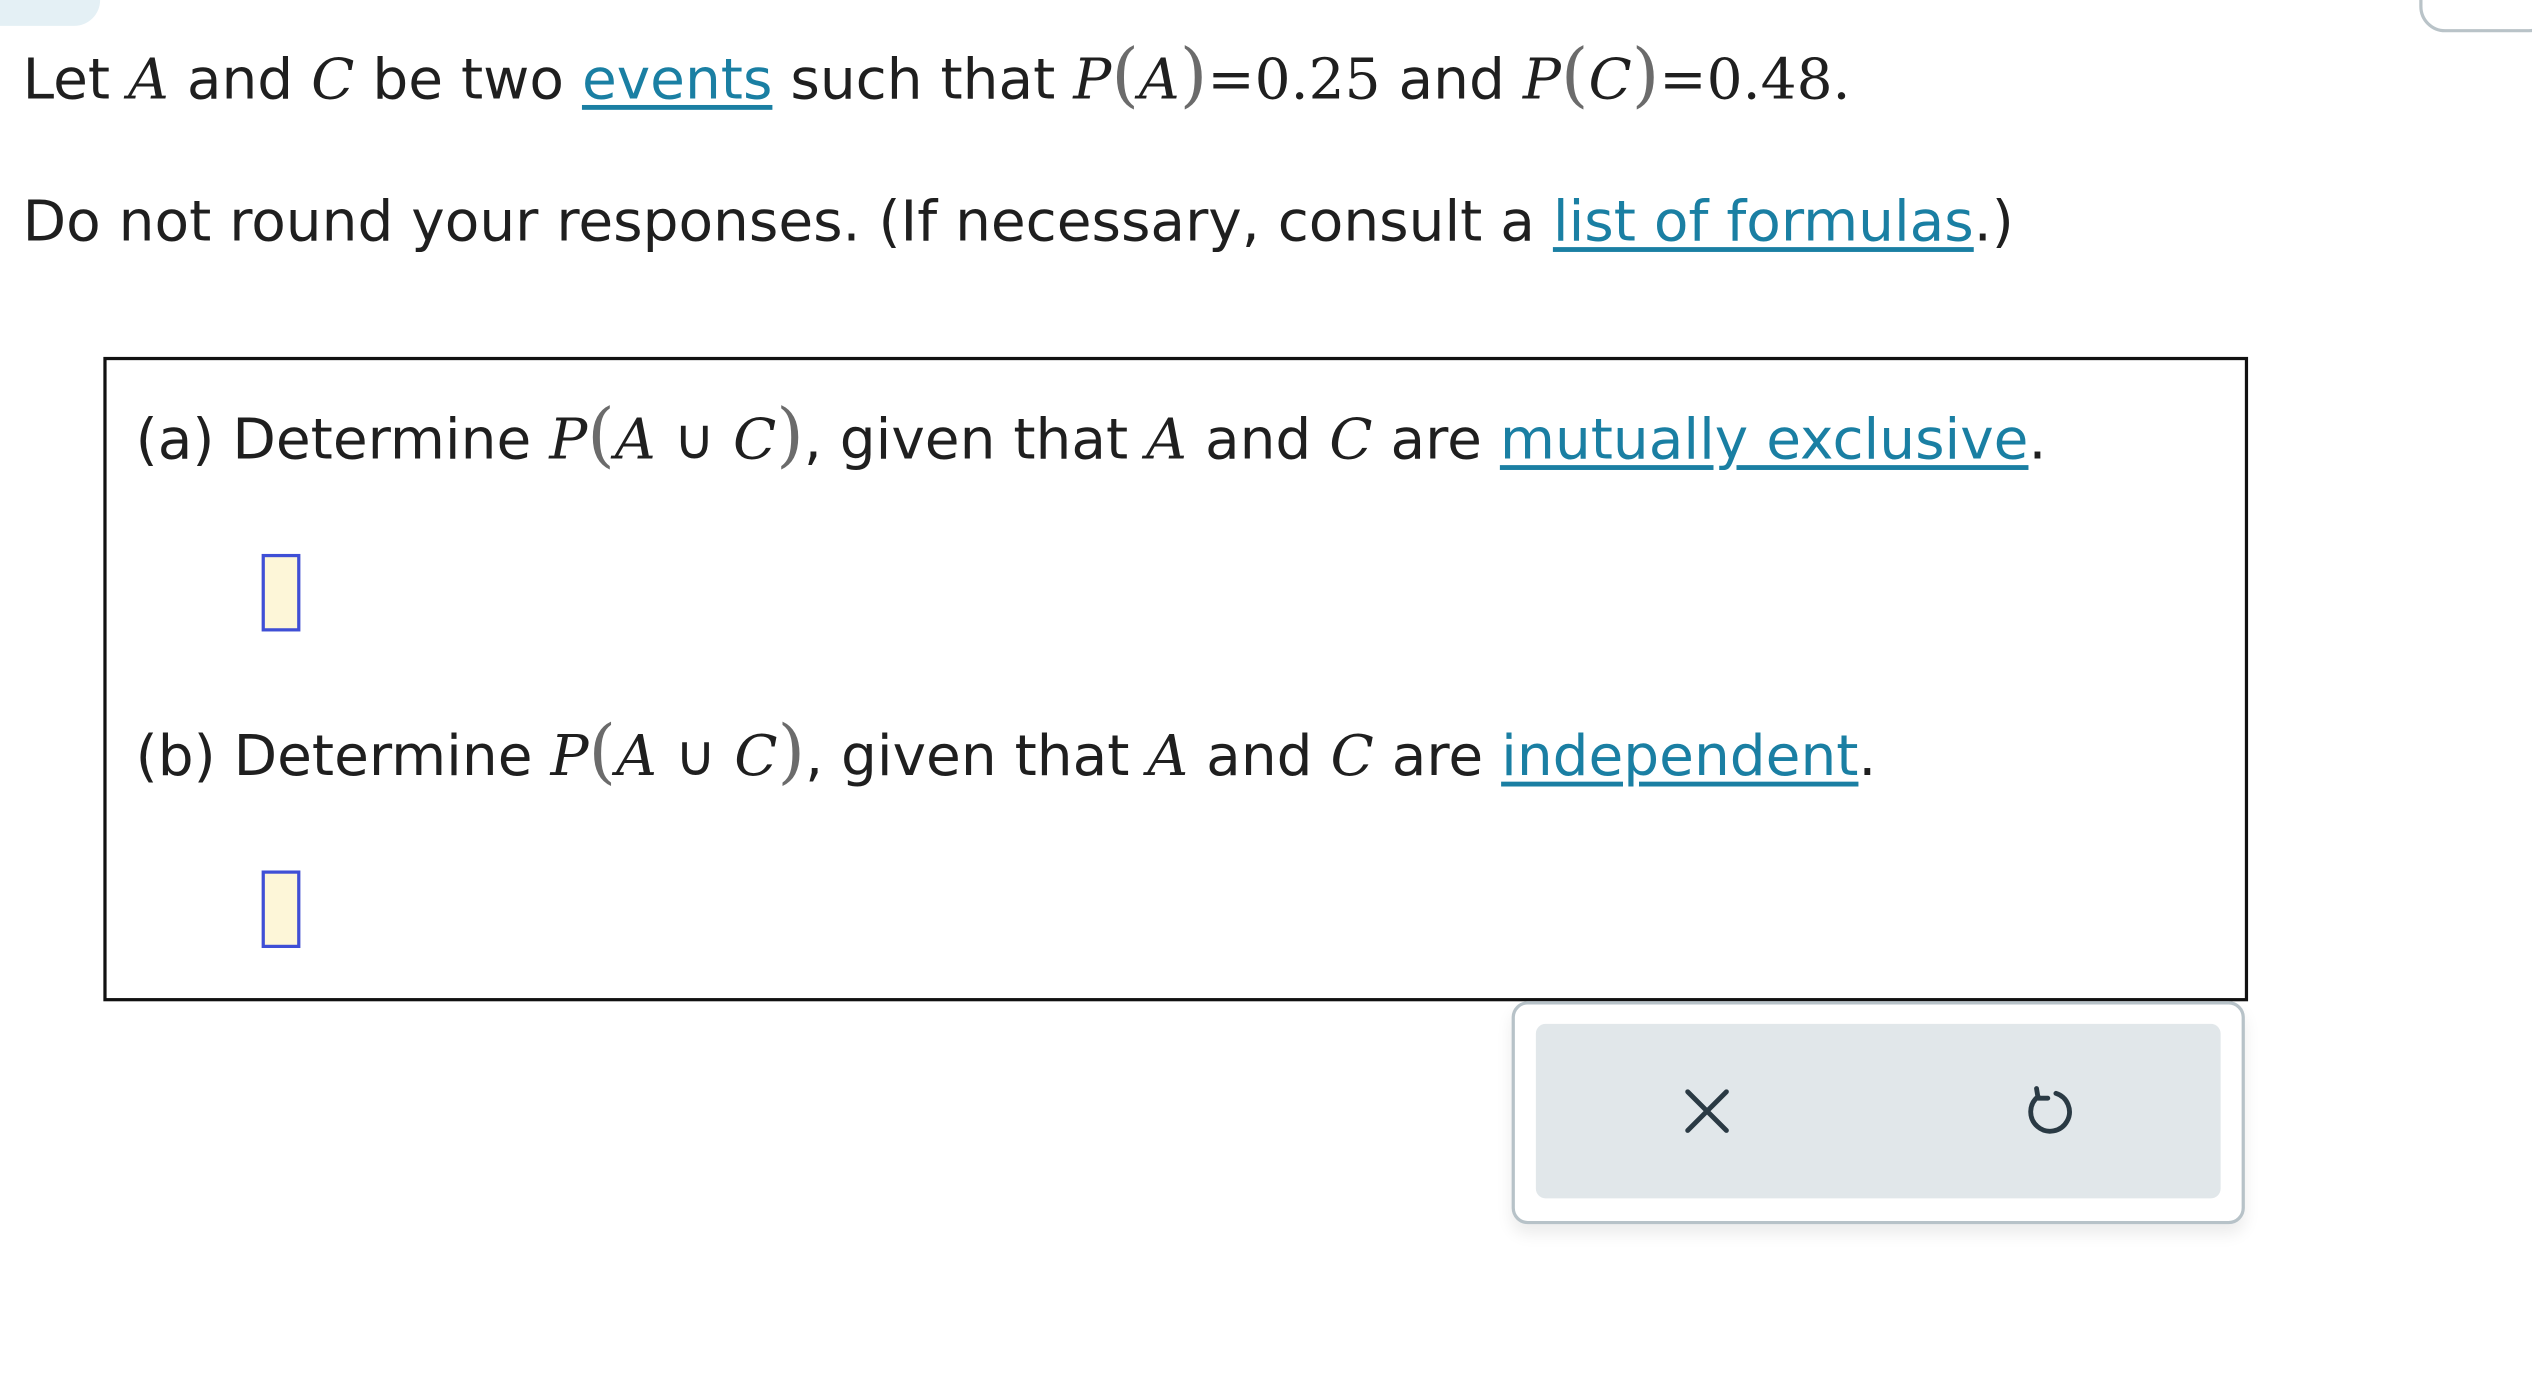 The image size is (2532, 1373). What do you see at coordinates (175, 757) in the screenshot?
I see `question-label: (b)` at bounding box center [175, 757].